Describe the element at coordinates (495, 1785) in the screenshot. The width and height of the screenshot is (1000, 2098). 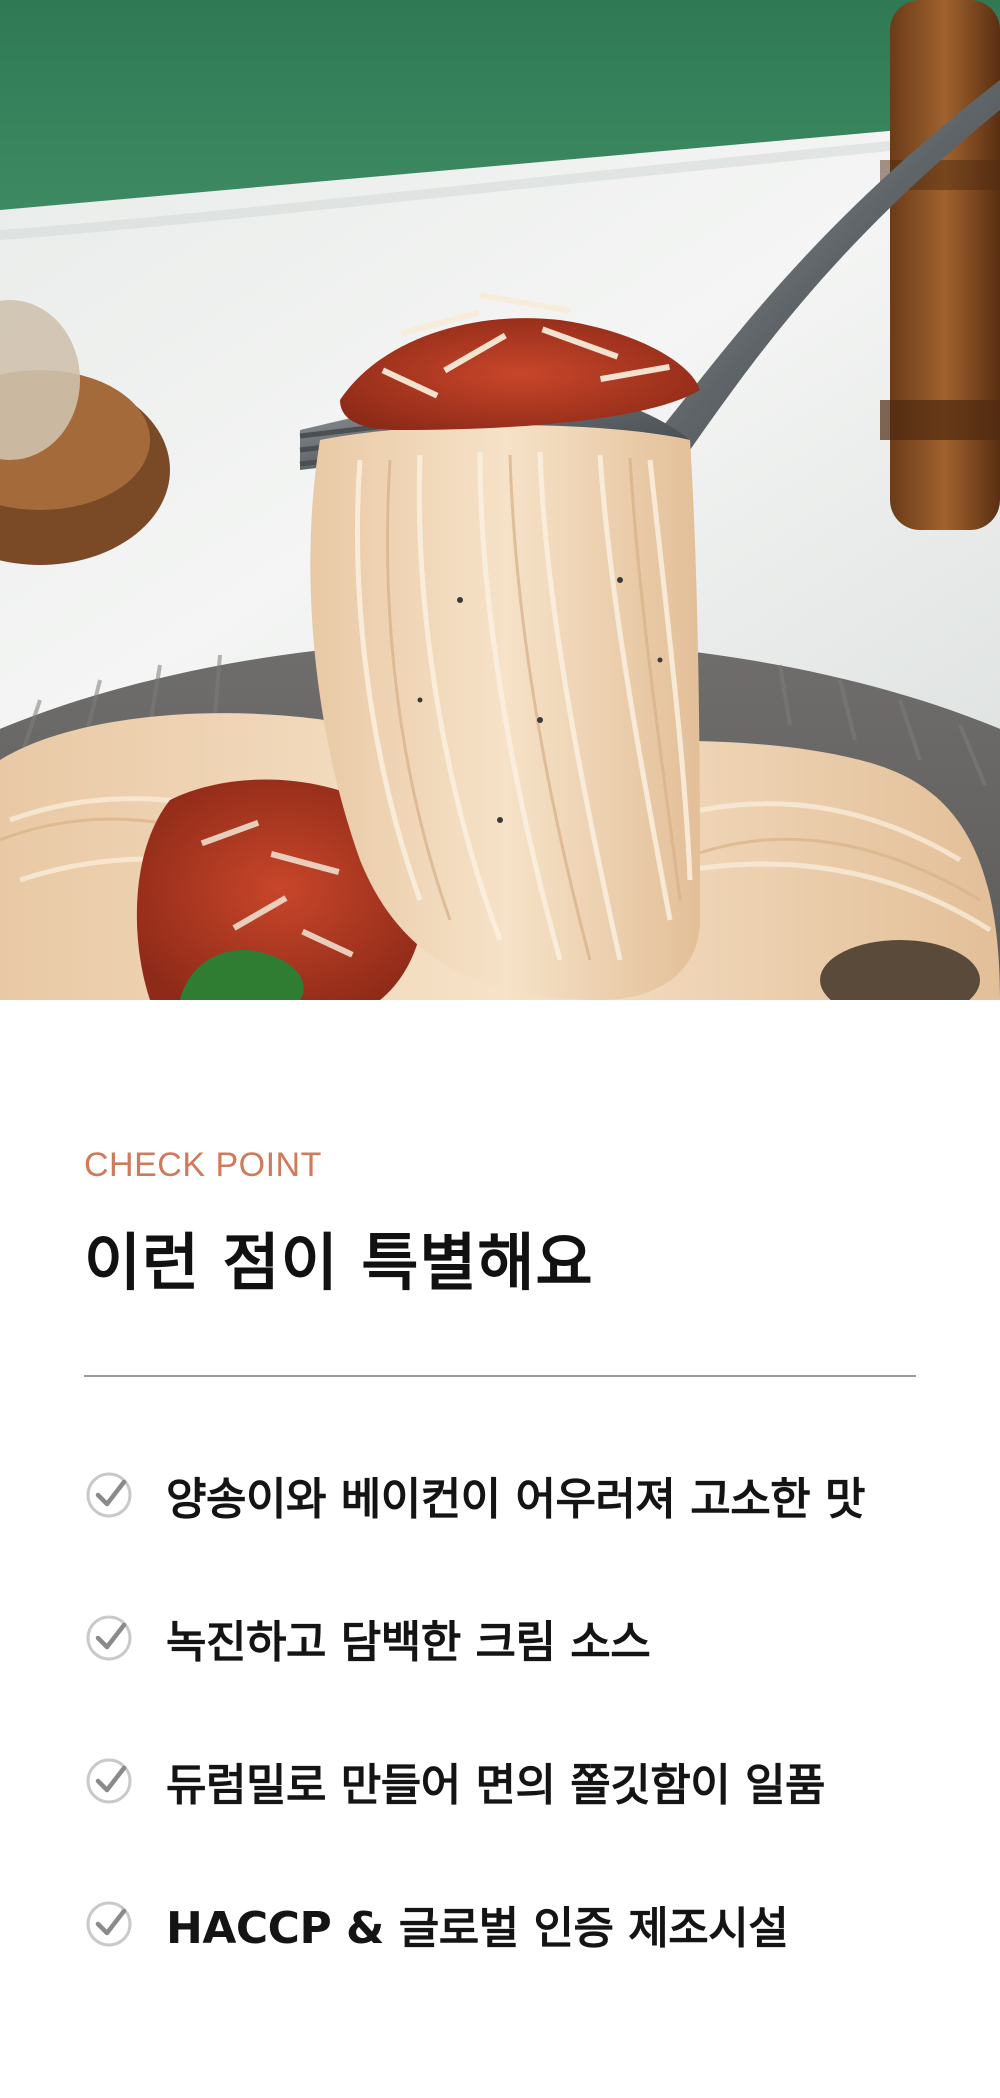
I see `feature-label: 듀럼밀로 만들어 면의 쫄깃함이 일품` at that location.